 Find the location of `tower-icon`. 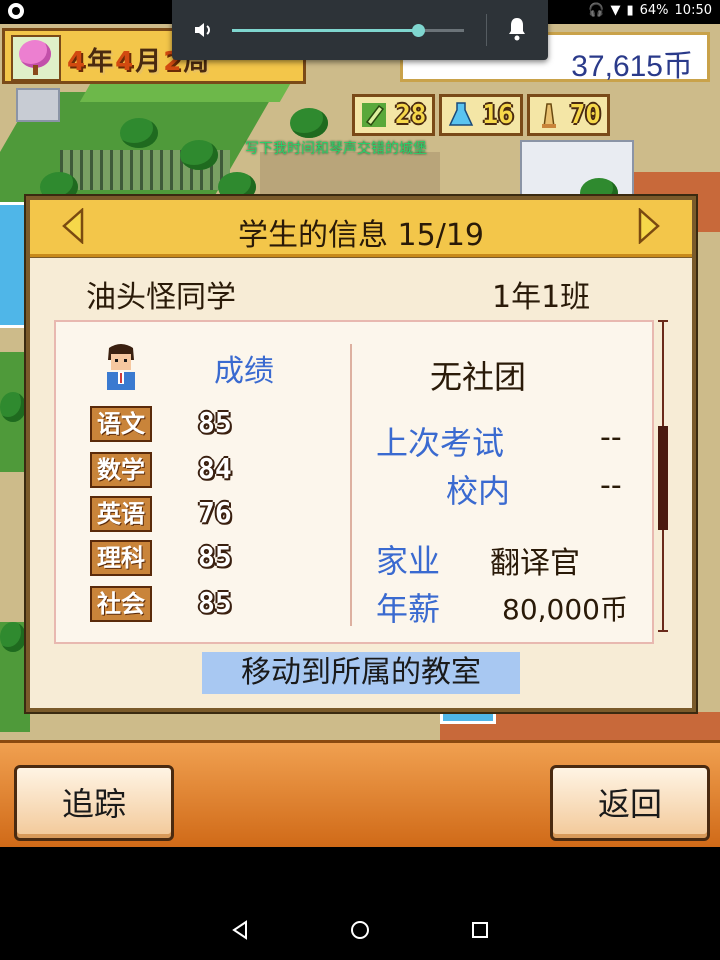

tower-icon is located at coordinates (548, 115).